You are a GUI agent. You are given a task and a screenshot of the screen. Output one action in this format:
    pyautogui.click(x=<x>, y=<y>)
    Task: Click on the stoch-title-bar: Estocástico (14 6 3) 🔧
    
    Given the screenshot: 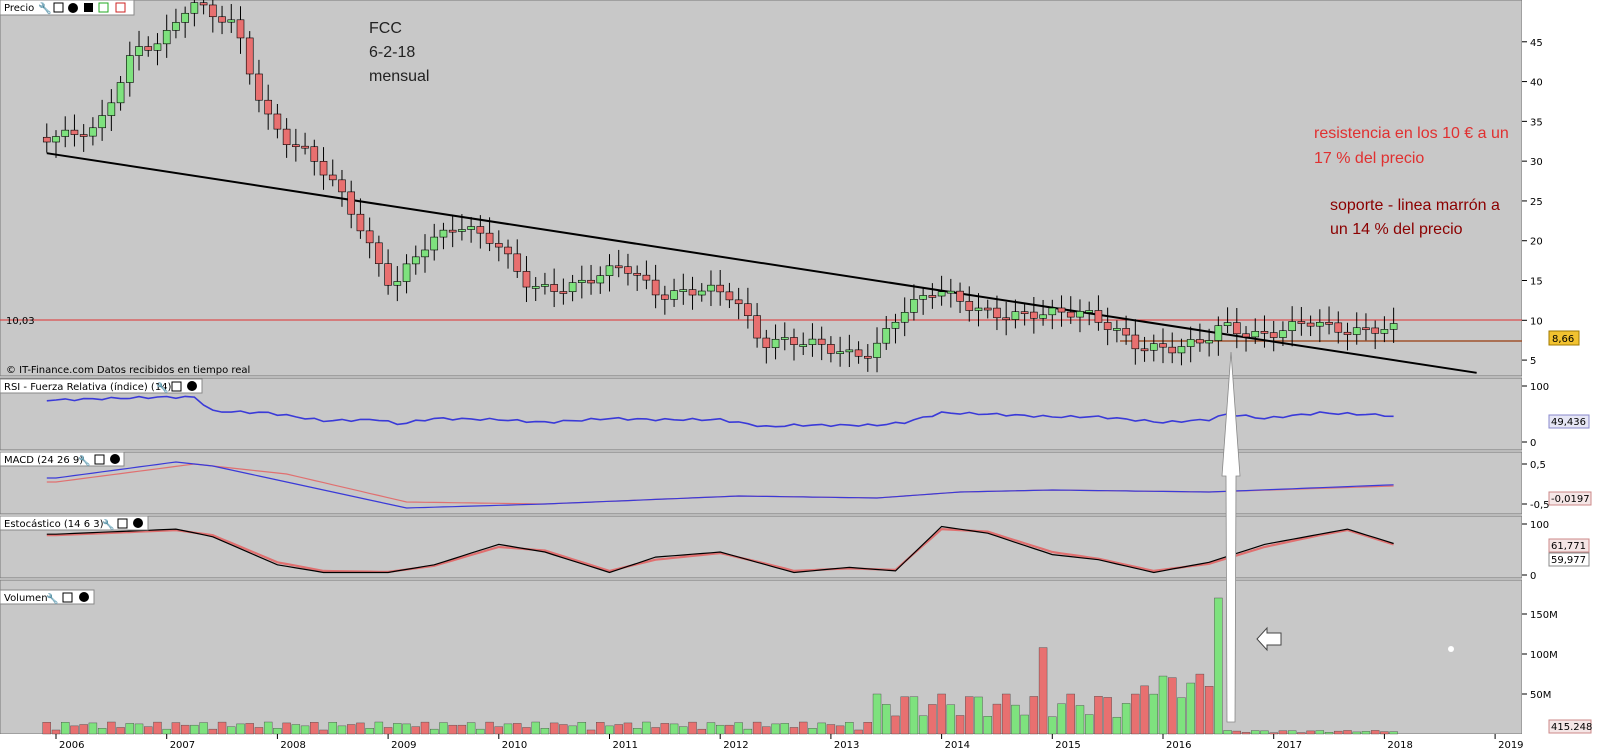 What is the action you would take?
    pyautogui.click(x=74, y=523)
    